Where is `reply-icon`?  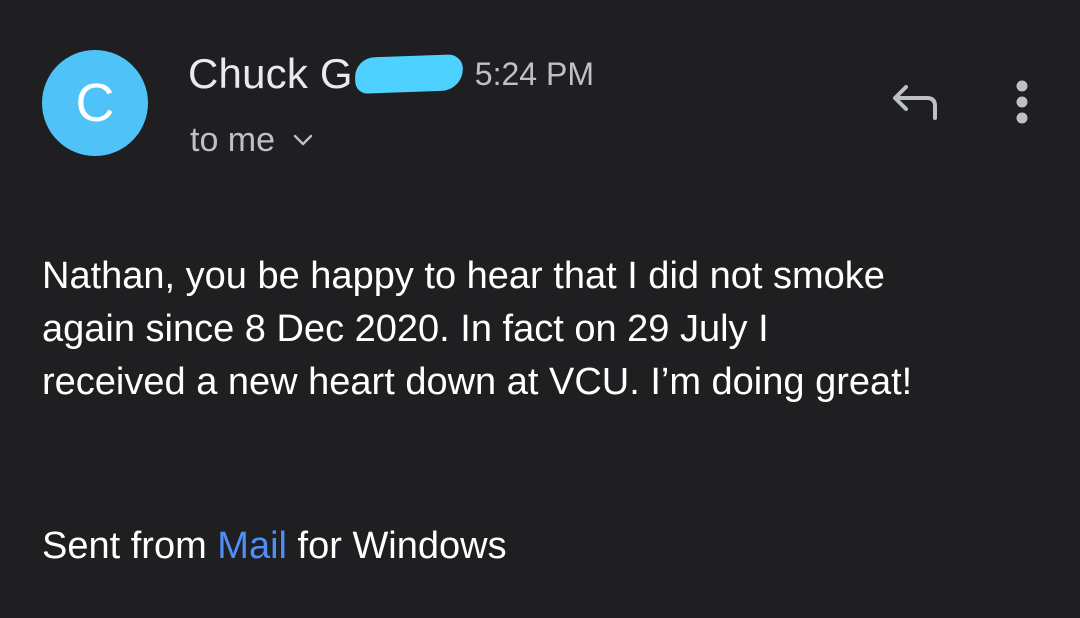
reply-icon is located at coordinates (915, 102).